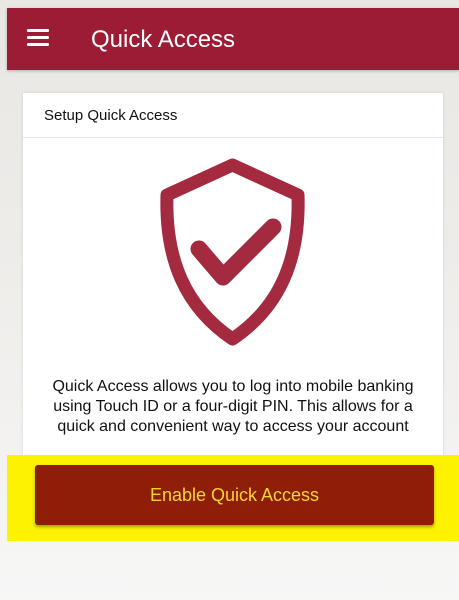  I want to click on app-bar: Quick Access, so click(233, 39).